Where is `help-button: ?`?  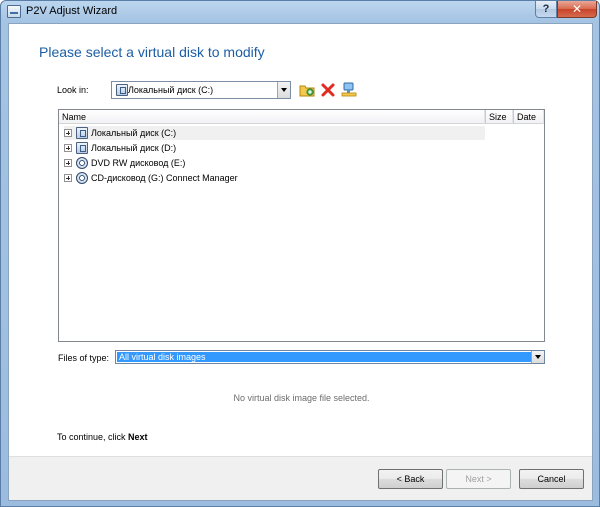
help-button: ? is located at coordinates (546, 9).